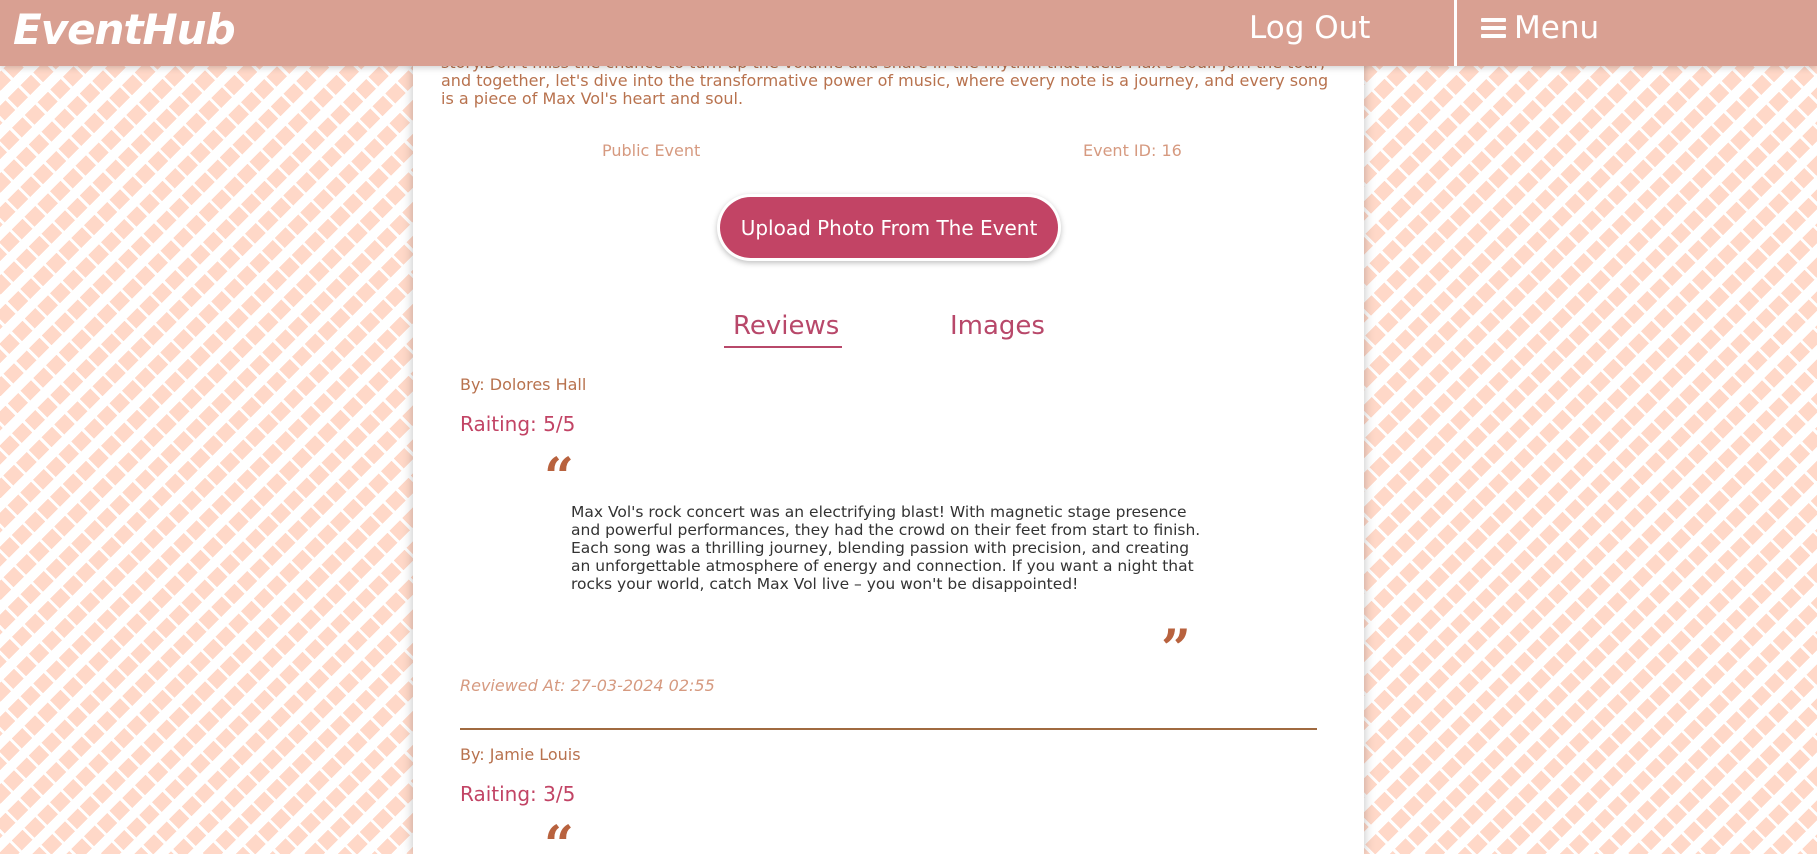 The height and width of the screenshot is (854, 1817). Describe the element at coordinates (520, 754) in the screenshot. I see `review-author: By: Jamie Louis` at that location.